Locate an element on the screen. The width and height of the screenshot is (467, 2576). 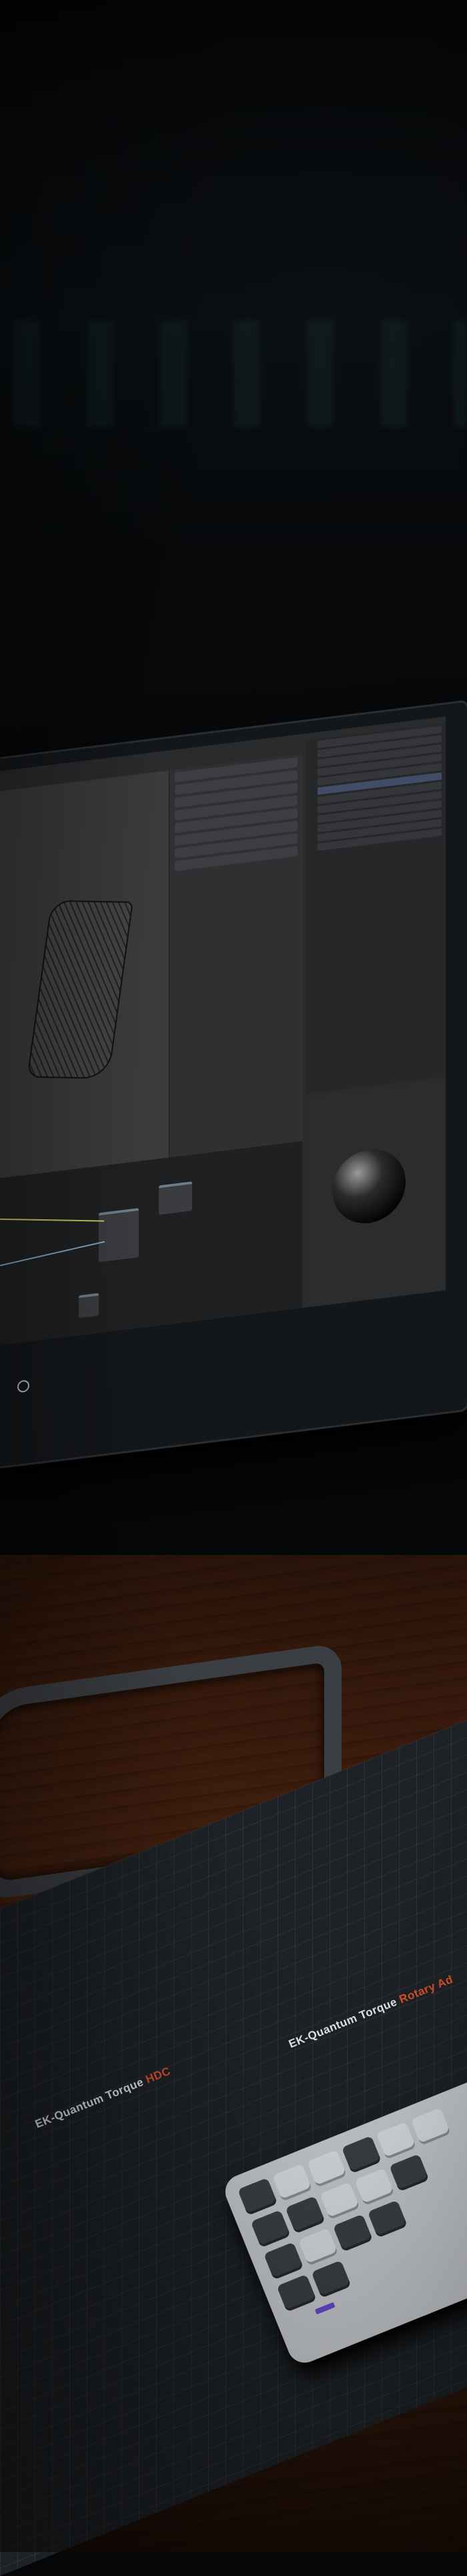
material-properties-panel is located at coordinates (376, 1194).